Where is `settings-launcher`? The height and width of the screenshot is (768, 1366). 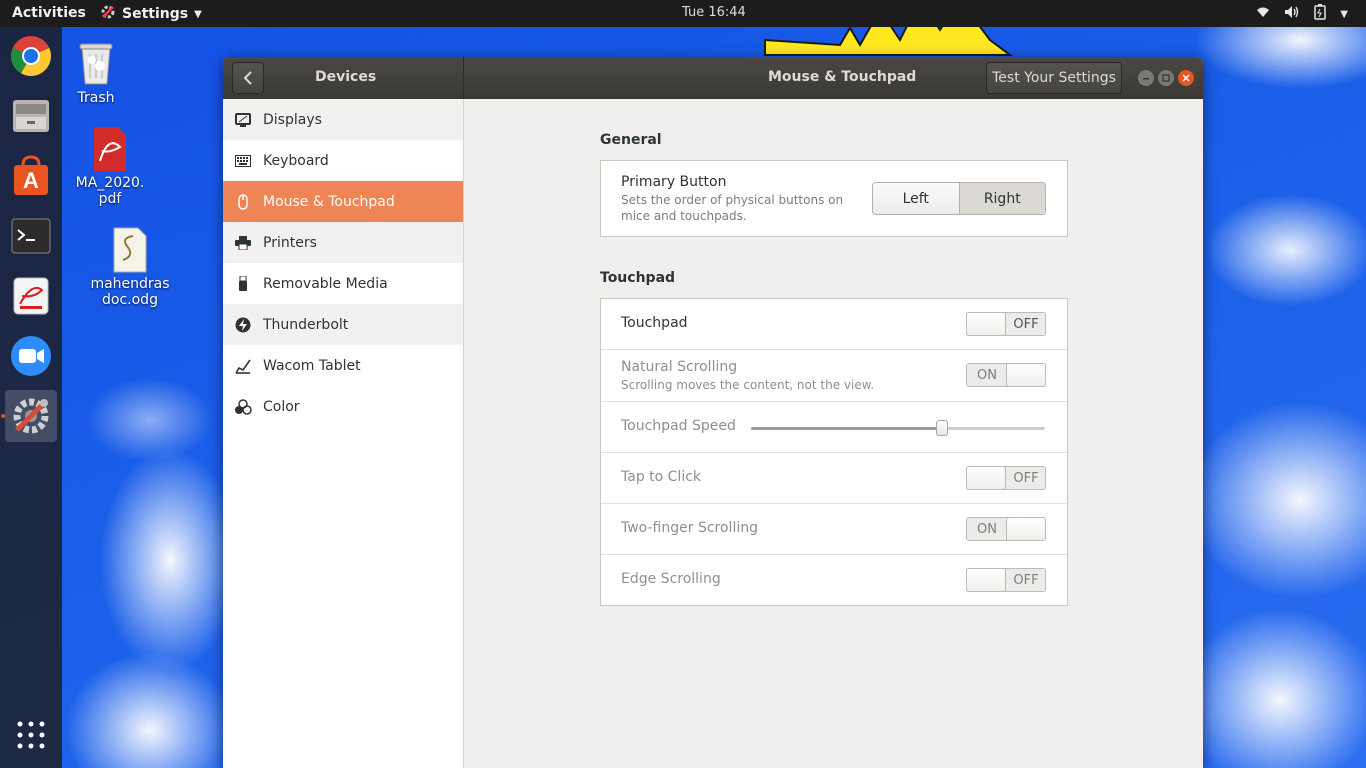
settings-launcher is located at coordinates (31, 416).